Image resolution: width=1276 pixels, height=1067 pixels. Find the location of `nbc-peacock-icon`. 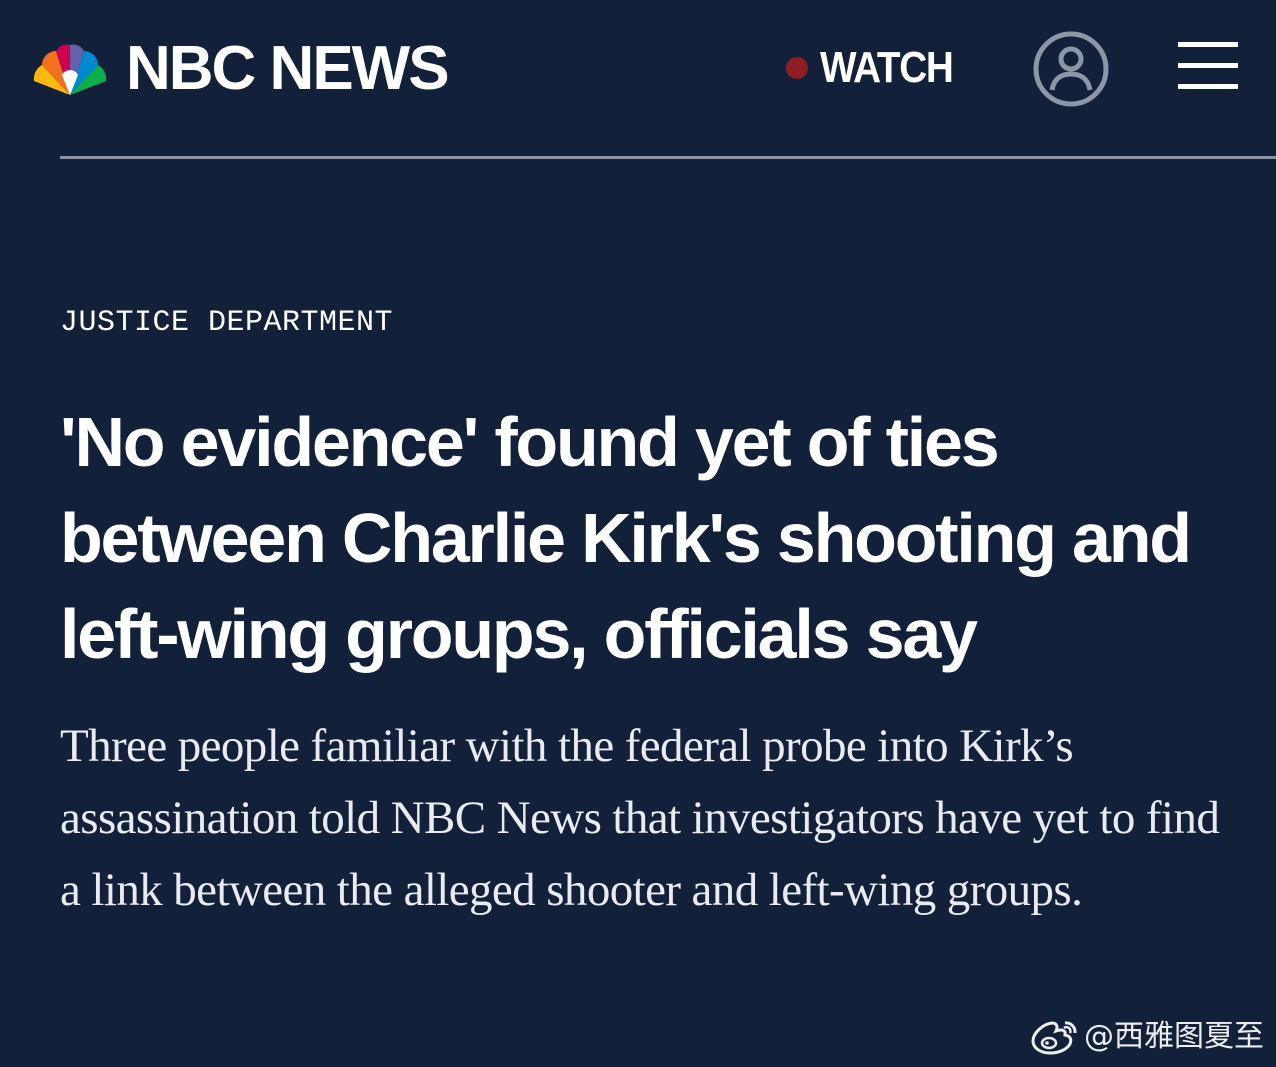

nbc-peacock-icon is located at coordinates (70, 69).